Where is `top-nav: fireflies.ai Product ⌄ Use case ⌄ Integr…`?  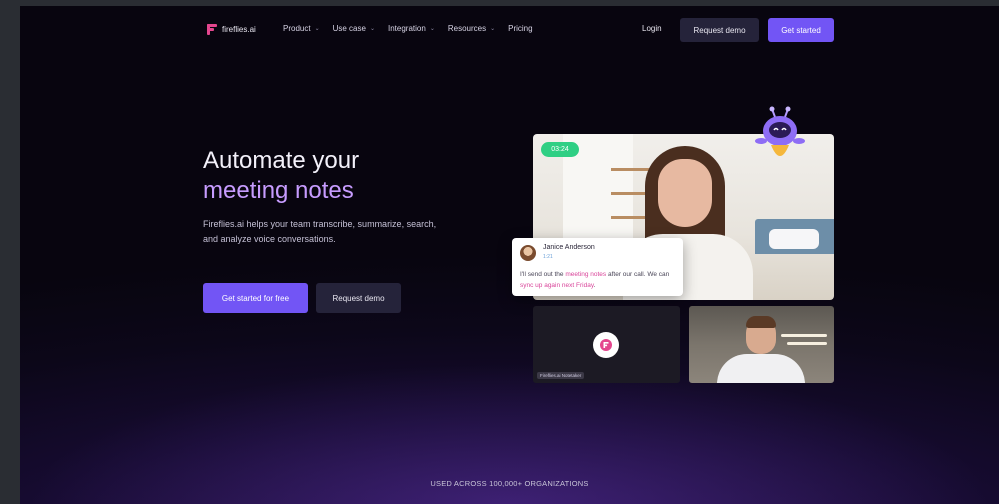
top-nav: fireflies.ai Product ⌄ Use case ⌄ Integr… is located at coordinates (509, 30).